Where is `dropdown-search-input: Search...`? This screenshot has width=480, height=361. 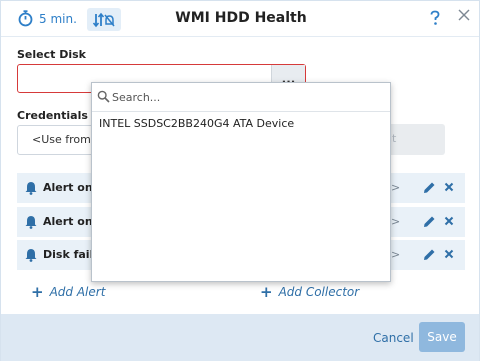 dropdown-search-input: Search... is located at coordinates (241, 97).